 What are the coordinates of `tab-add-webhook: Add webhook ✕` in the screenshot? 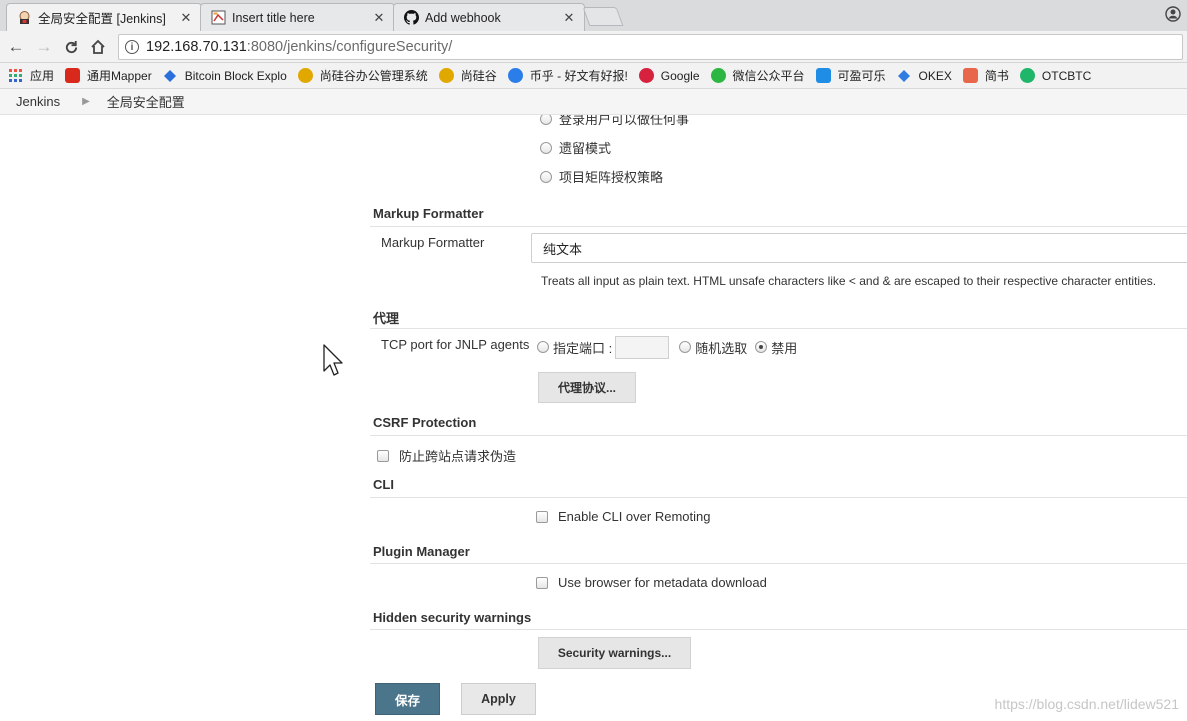 It's located at (489, 17).